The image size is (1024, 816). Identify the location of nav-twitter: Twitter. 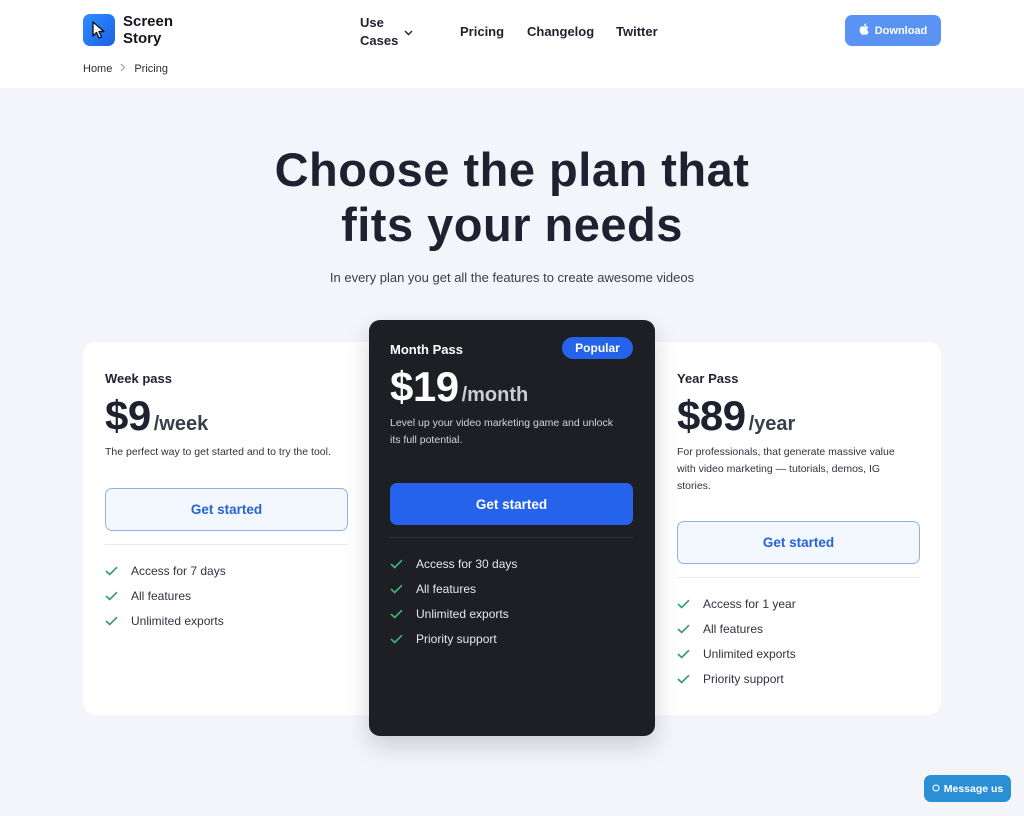
(637, 32).